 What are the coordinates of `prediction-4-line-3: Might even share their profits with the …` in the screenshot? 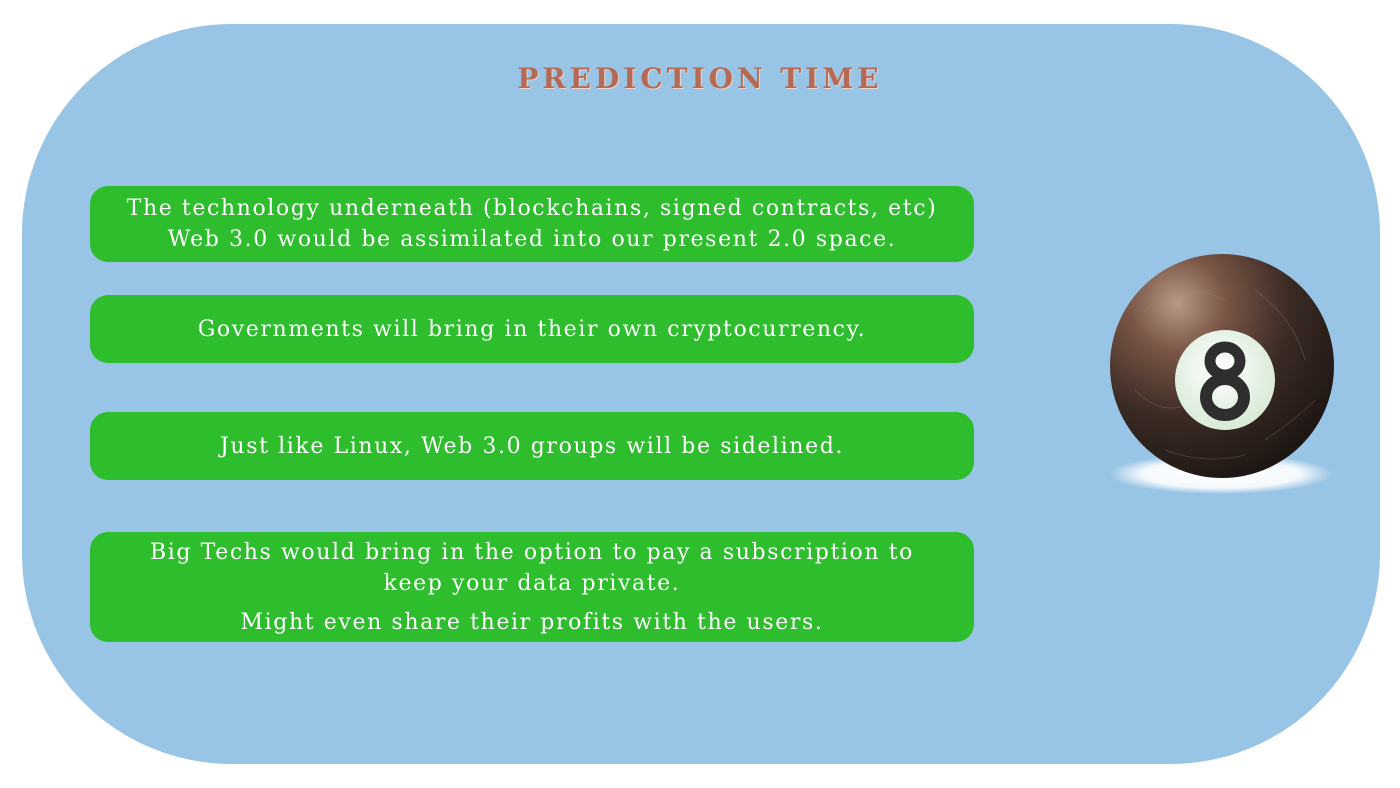 It's located at (532, 622).